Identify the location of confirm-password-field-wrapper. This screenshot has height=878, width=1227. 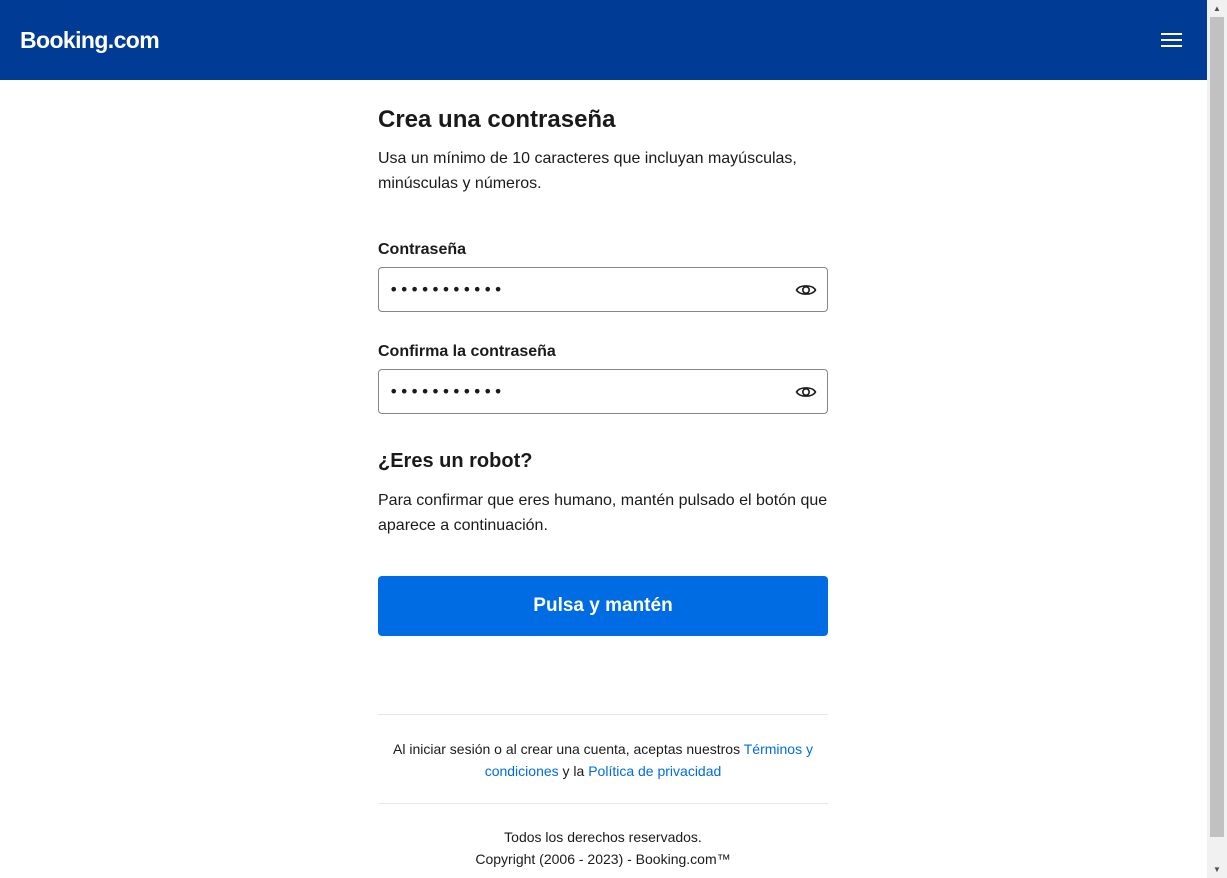
(603, 391).